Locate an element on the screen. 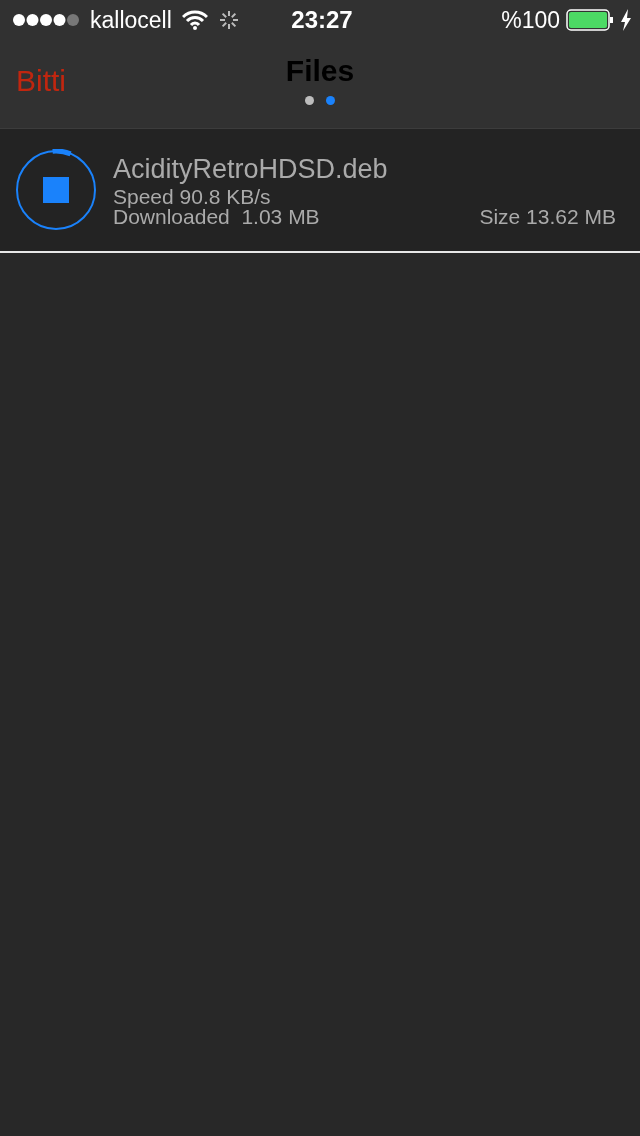 The image size is (640, 1136). file-size: Size 13.62 MB is located at coordinates (547, 216).